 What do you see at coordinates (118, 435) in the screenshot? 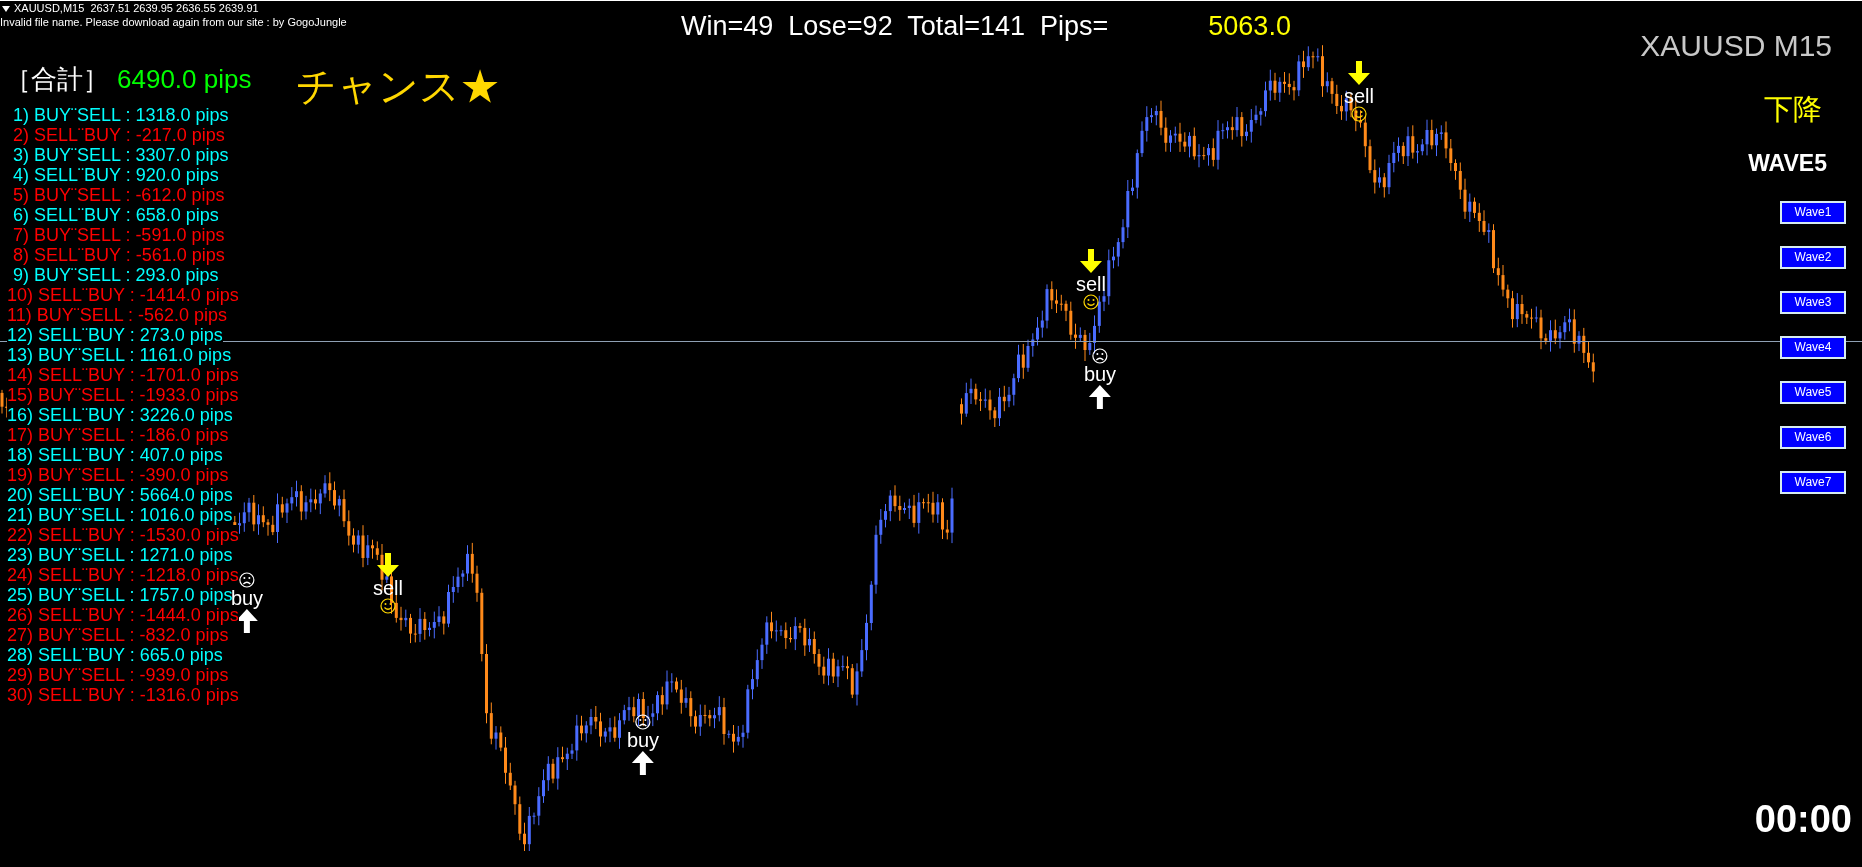
I see `trade-result: 17) BUY¨SELL : -186.0 pips` at bounding box center [118, 435].